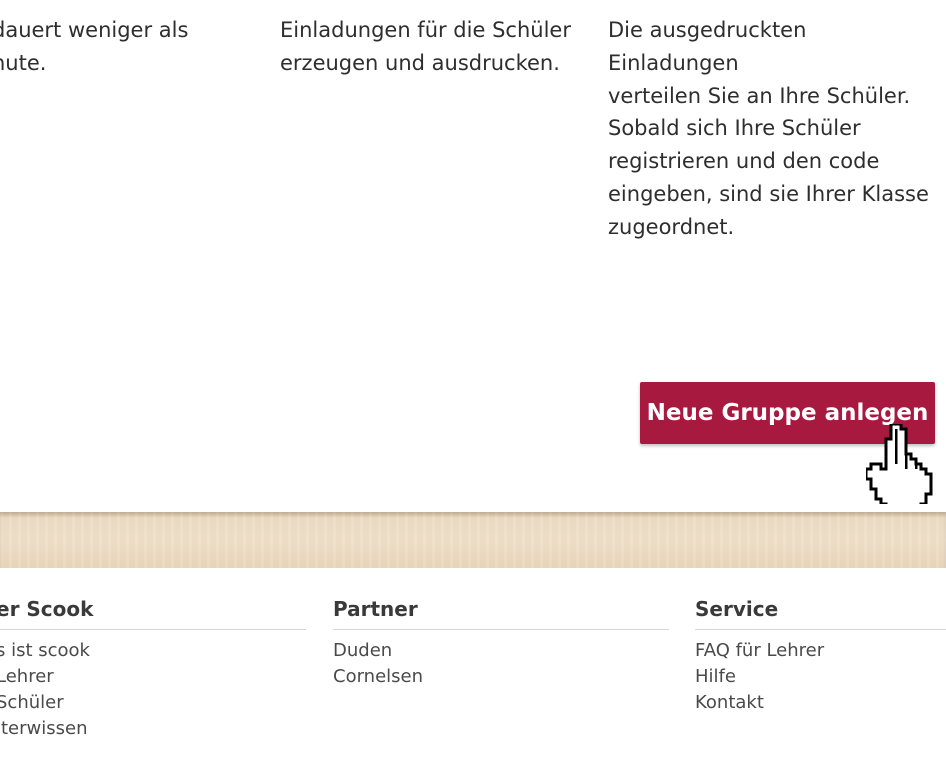  I want to click on footer-heading-about: er Scook, so click(47, 609).